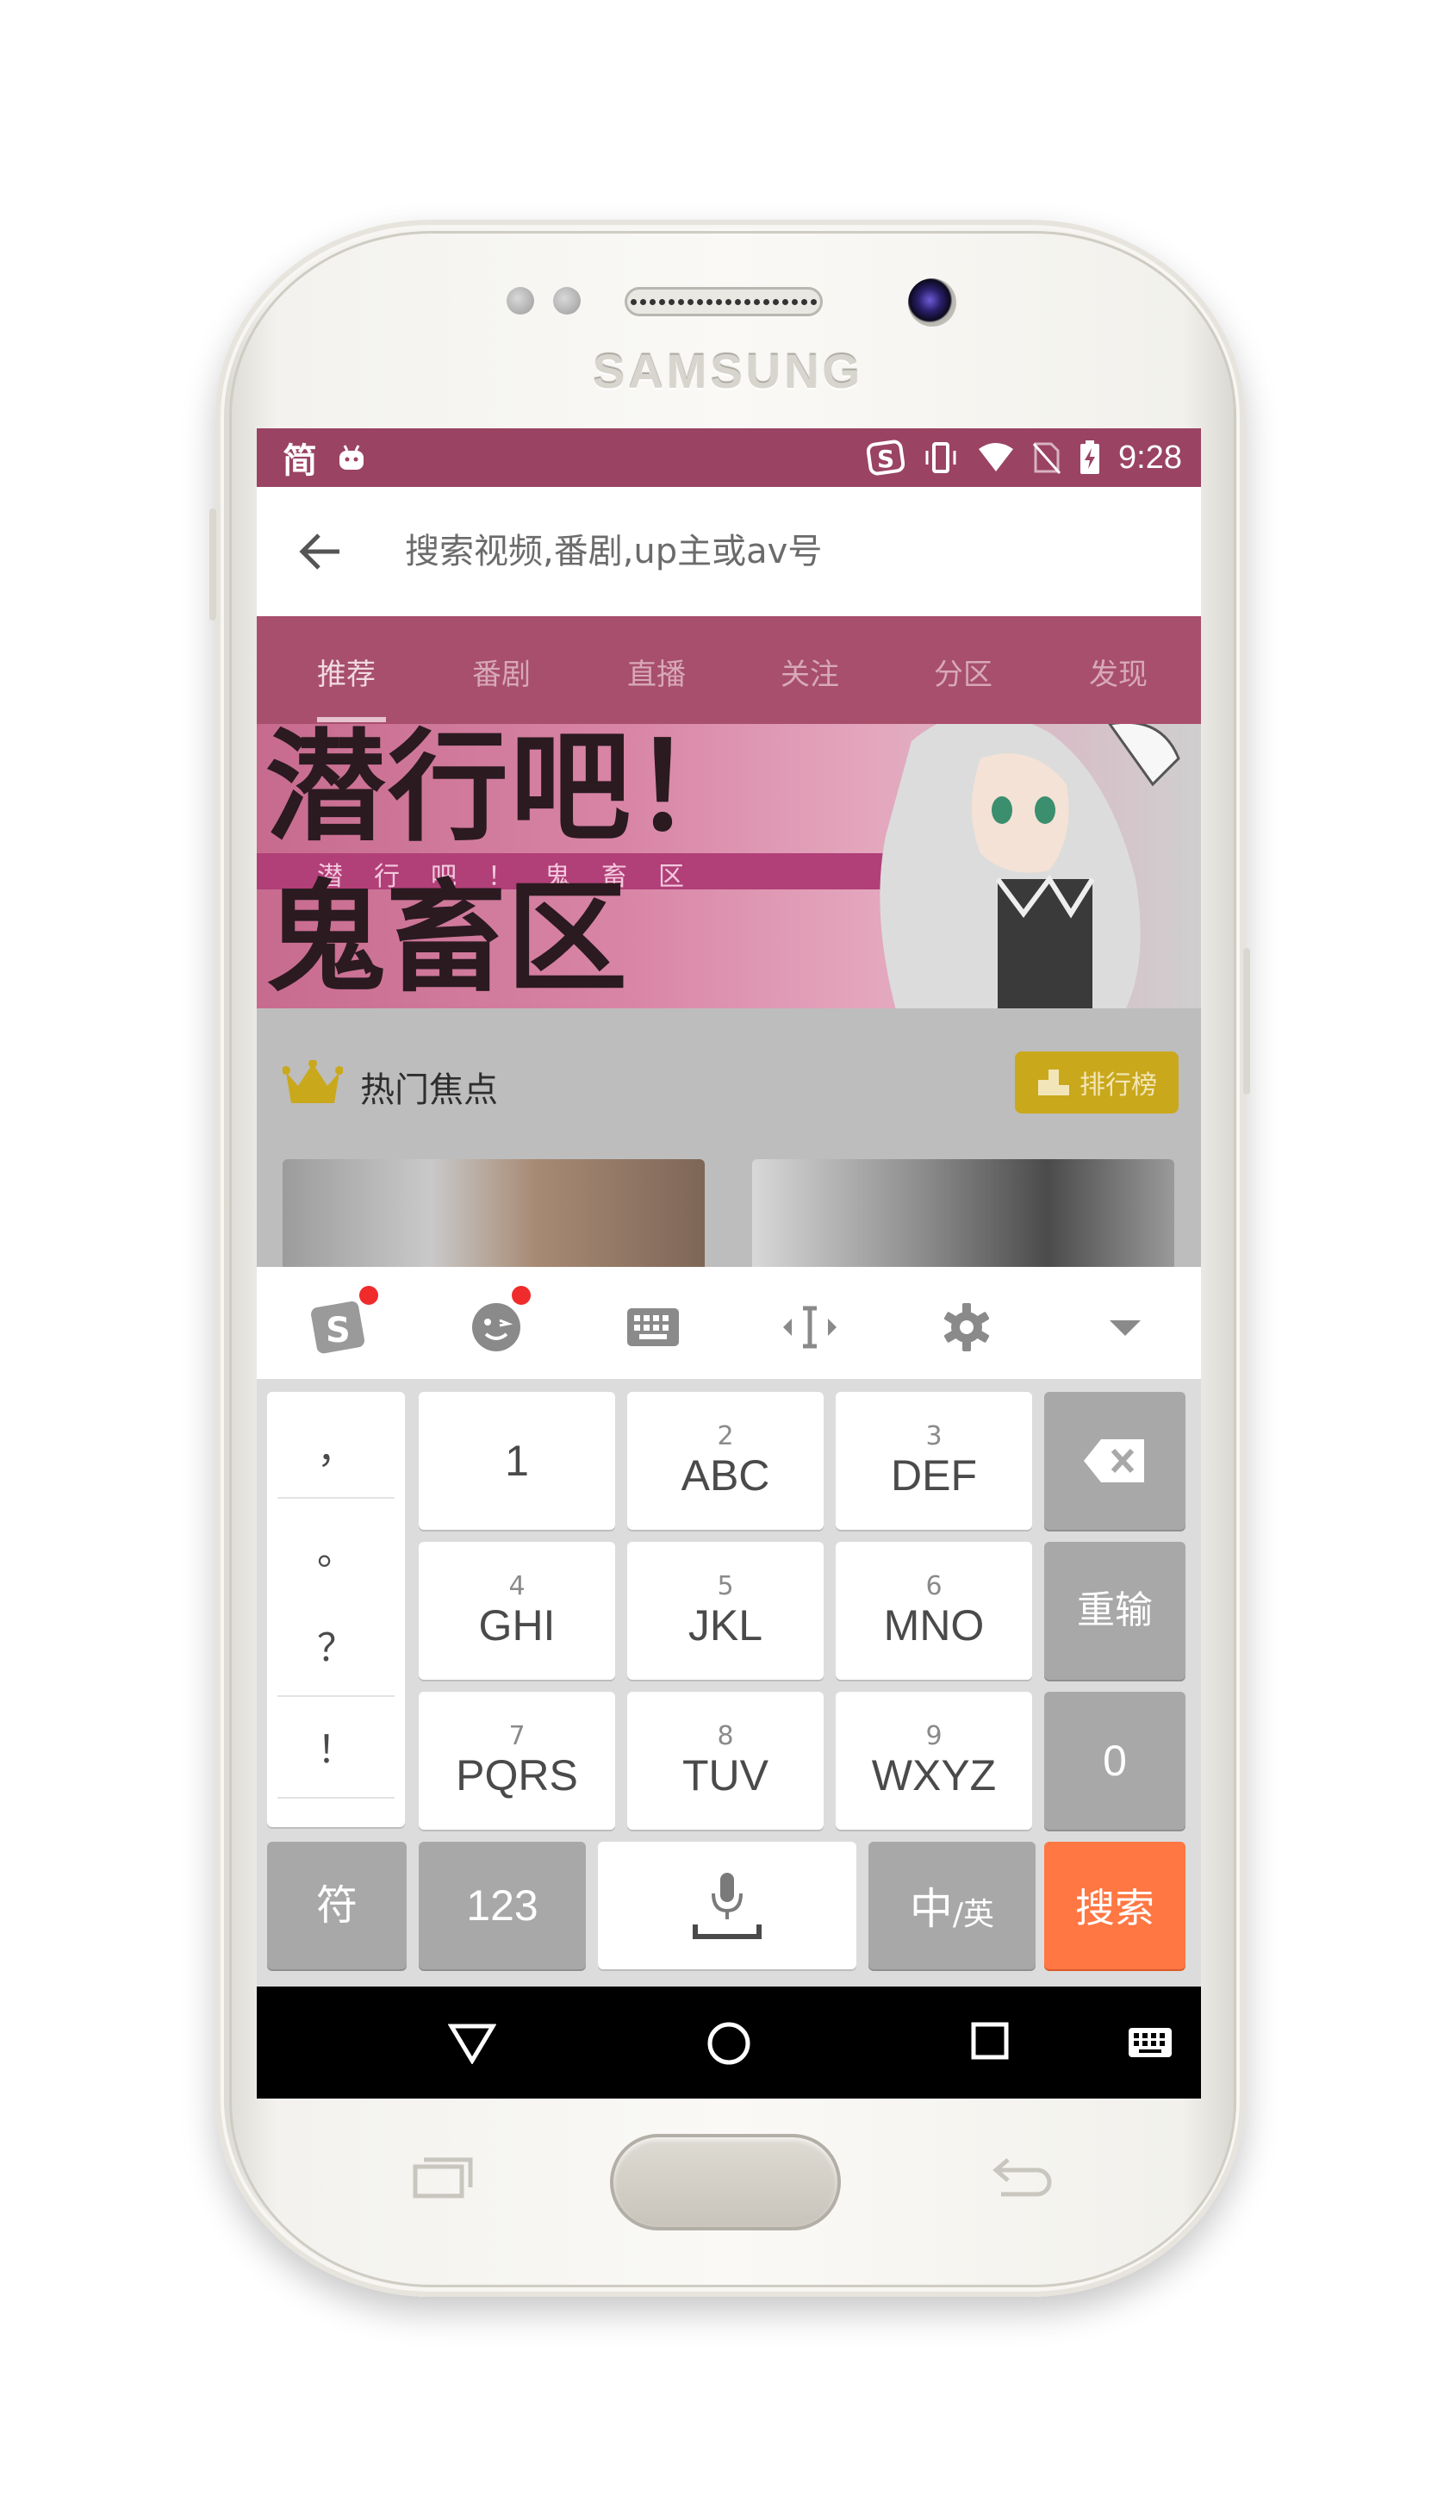 The height and width of the screenshot is (2520, 1456). Describe the element at coordinates (1150, 458) in the screenshot. I see `status-time: 9:28` at that location.